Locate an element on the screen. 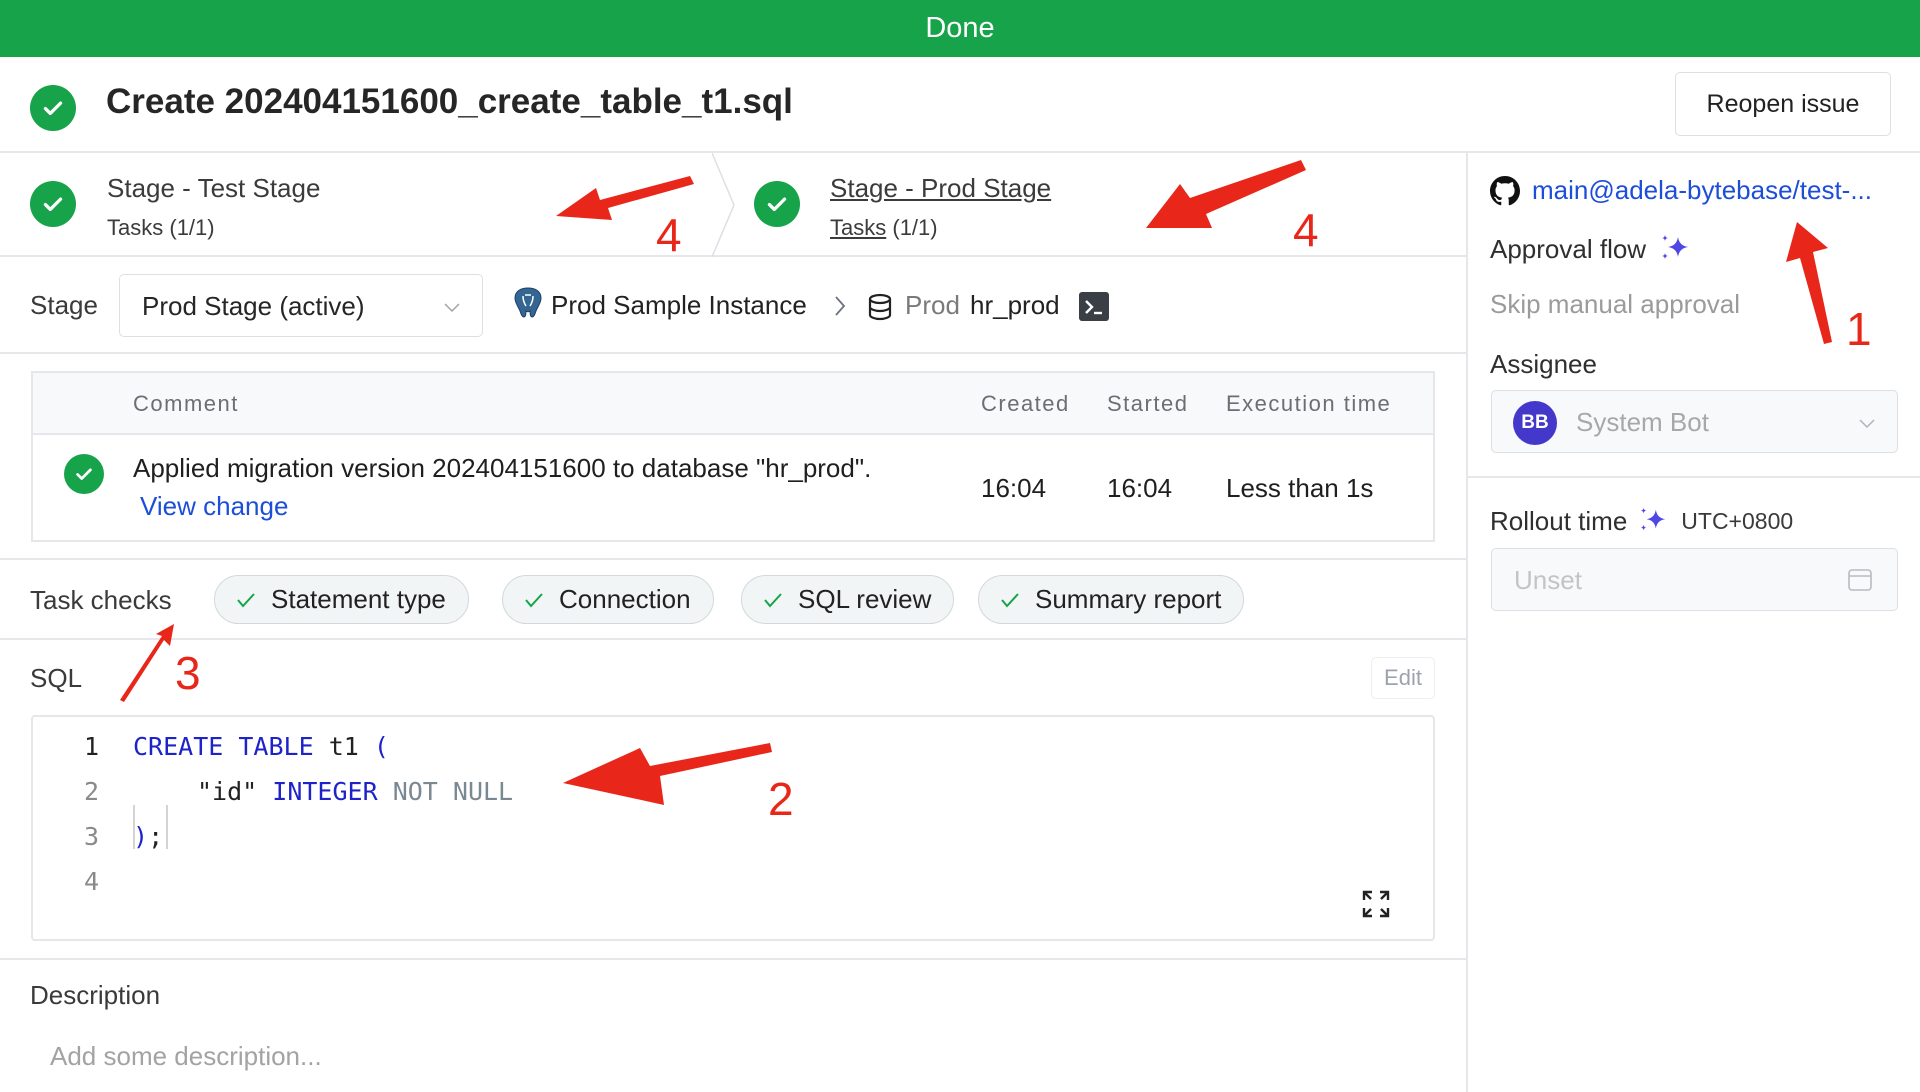 This screenshot has height=1092, width=1920. assignee-name: System Bot is located at coordinates (1642, 422).